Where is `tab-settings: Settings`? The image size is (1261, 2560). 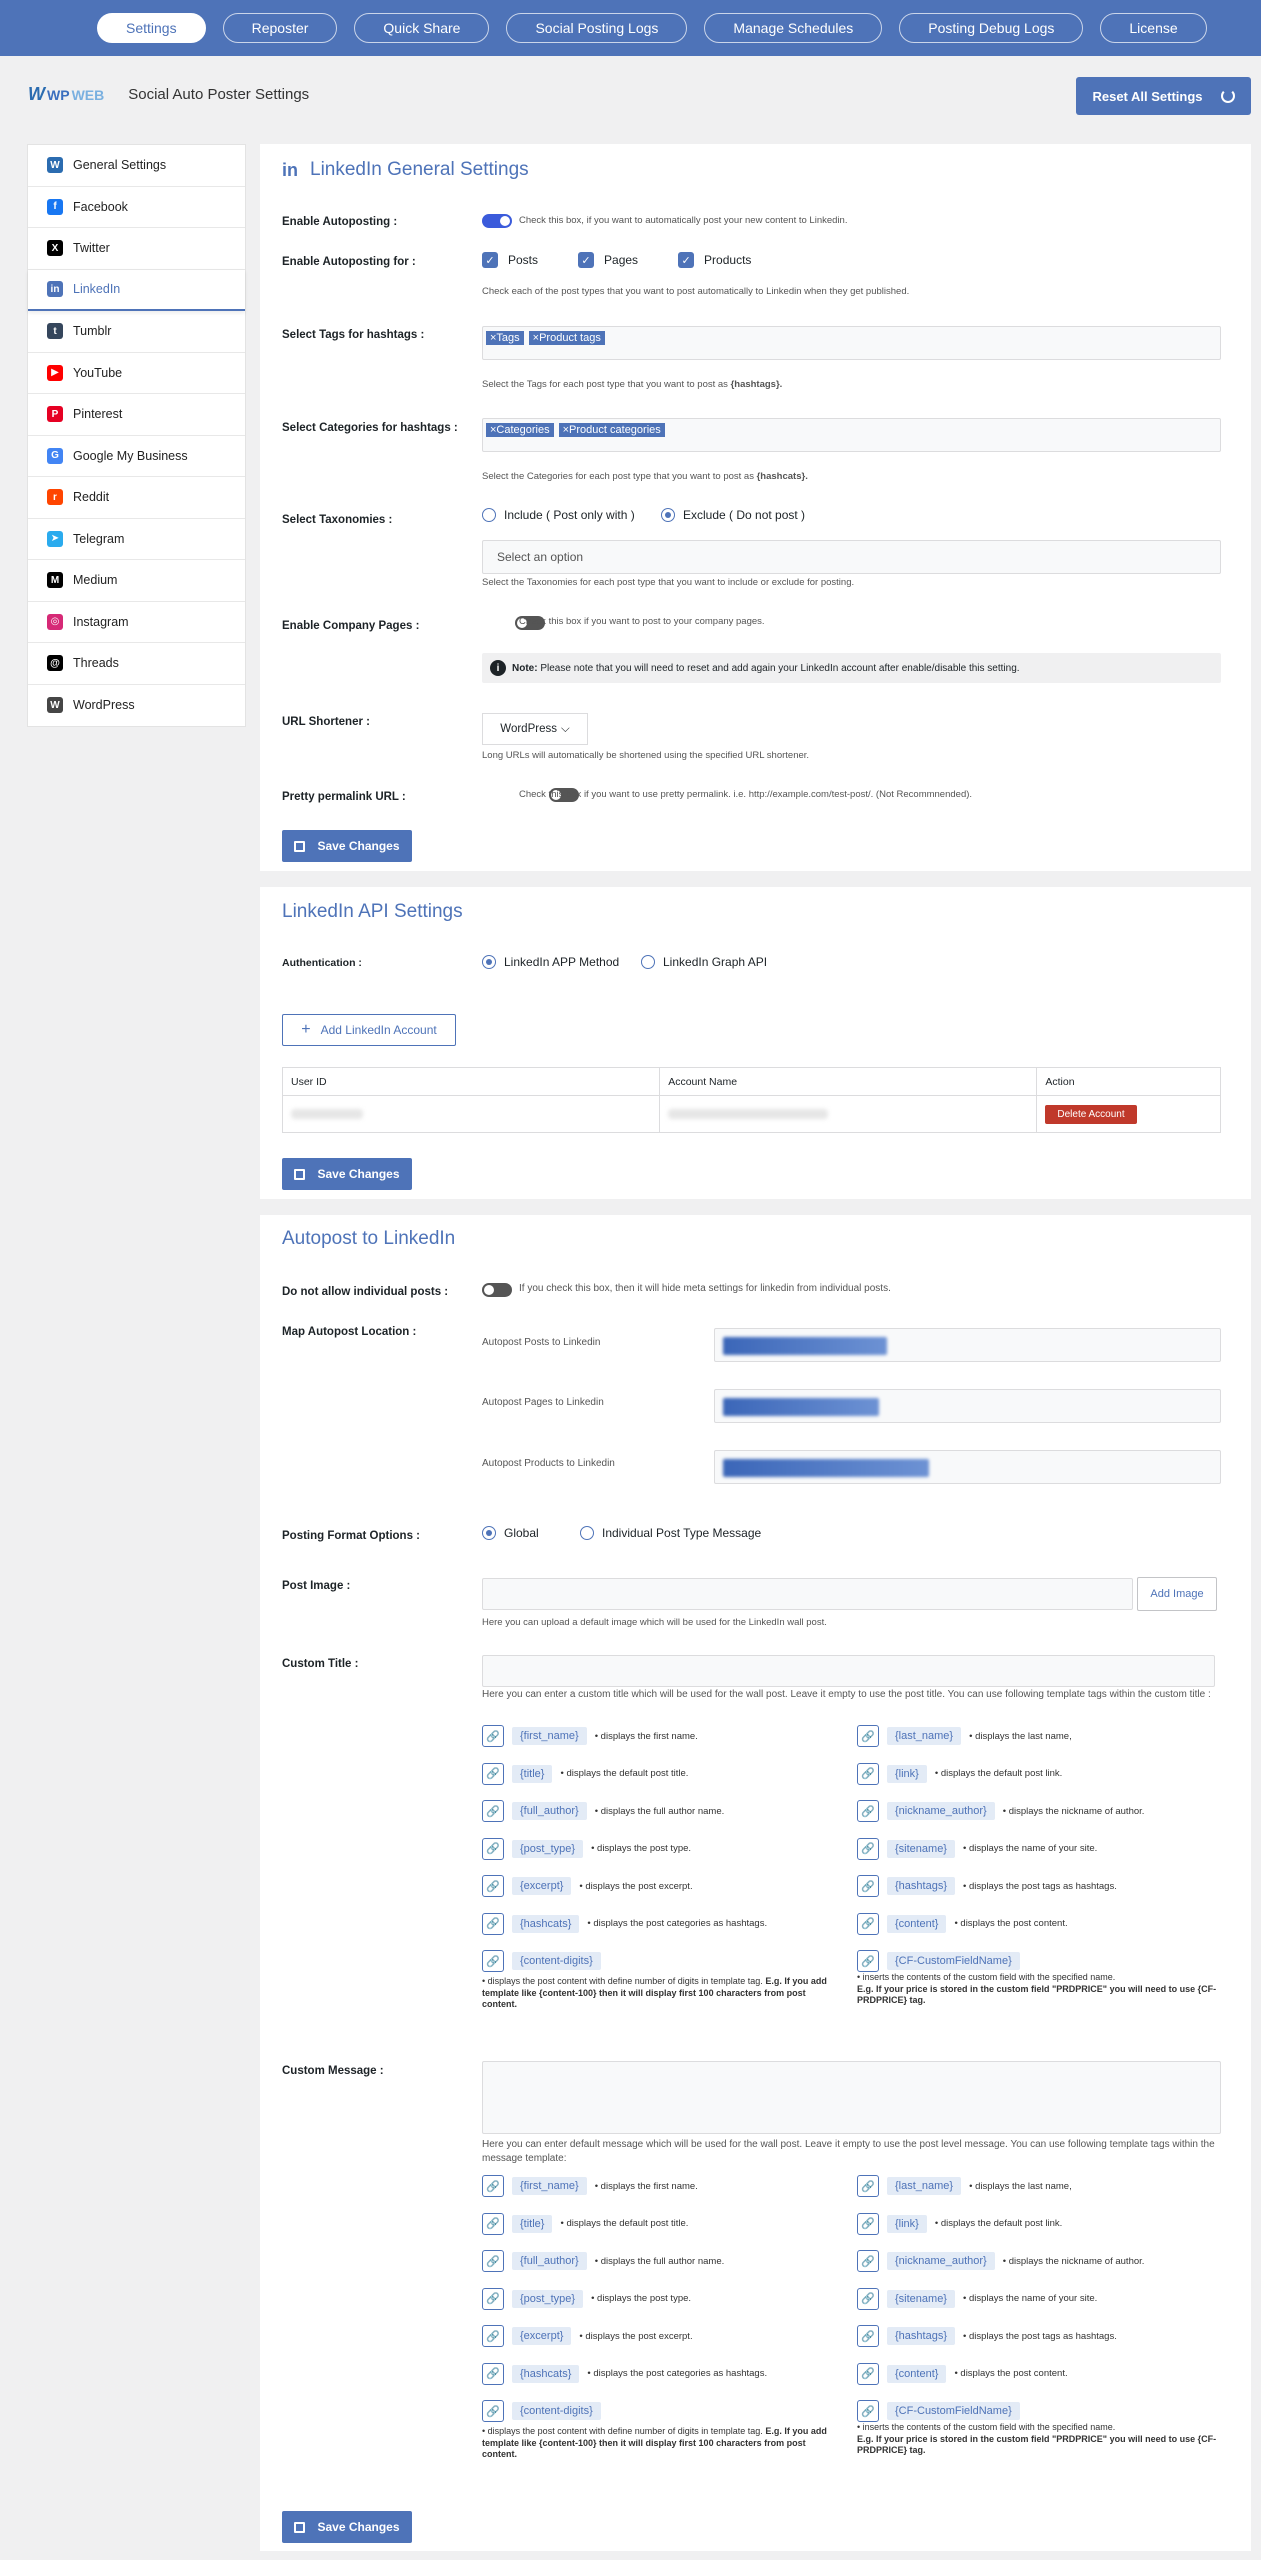 tab-settings: Settings is located at coordinates (151, 28).